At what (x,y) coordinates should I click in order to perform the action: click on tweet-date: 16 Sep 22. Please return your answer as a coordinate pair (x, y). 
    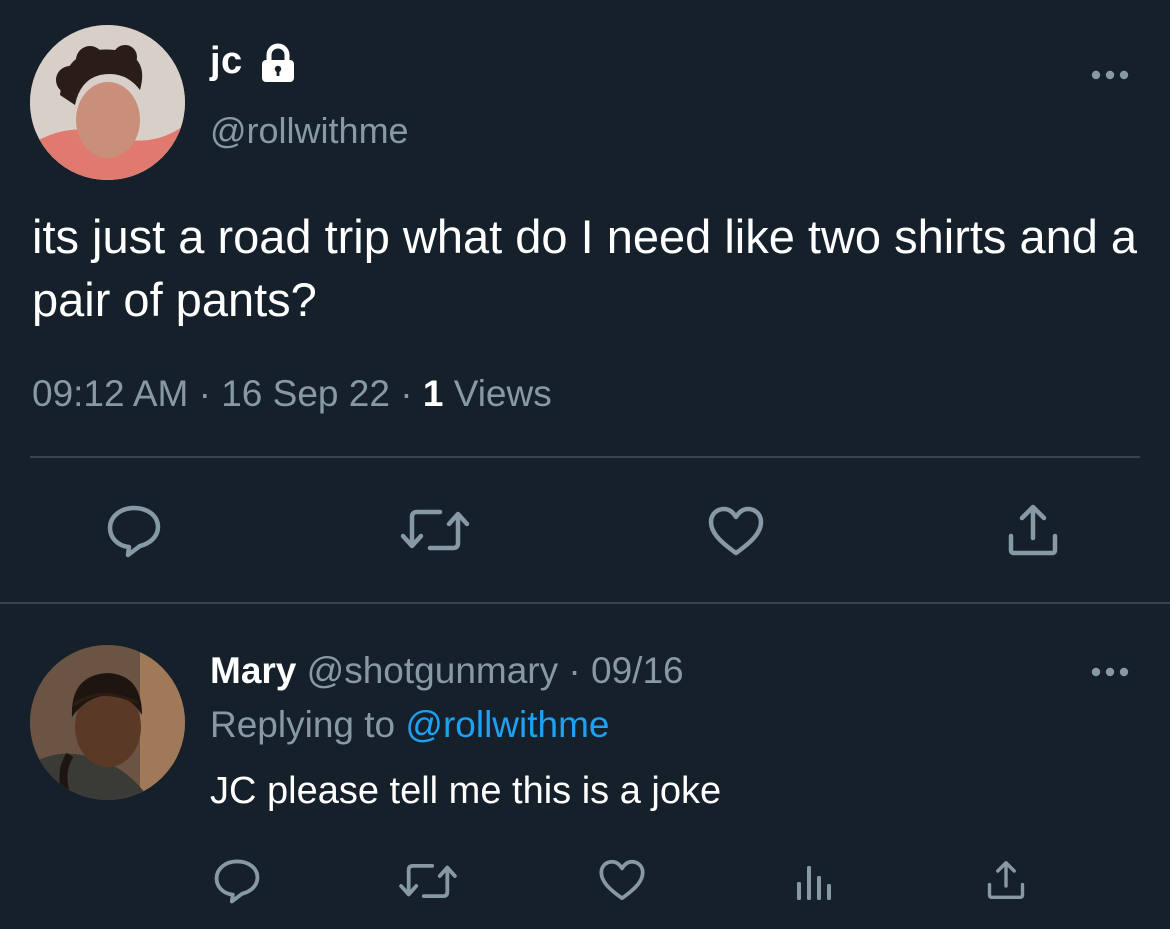
    Looking at the image, I should click on (305, 393).